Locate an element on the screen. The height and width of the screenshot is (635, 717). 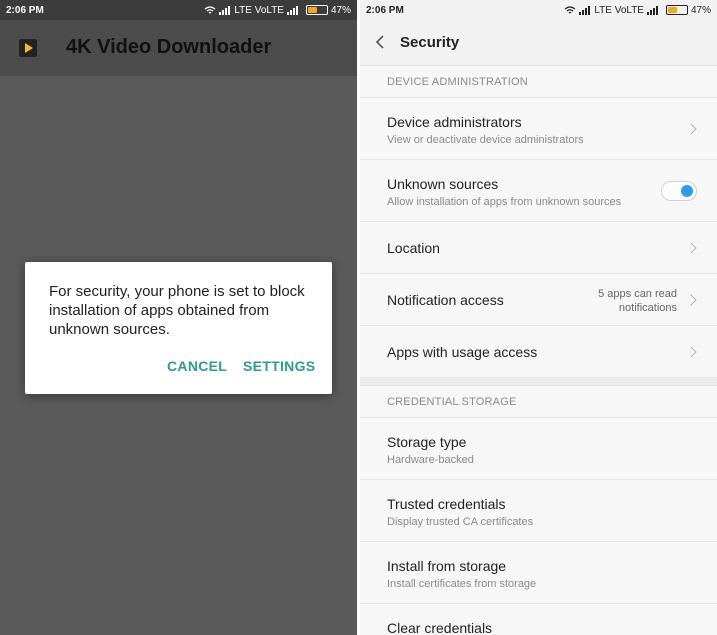
notification-access-count: 5 apps can read notifications is located at coordinates (637, 301).